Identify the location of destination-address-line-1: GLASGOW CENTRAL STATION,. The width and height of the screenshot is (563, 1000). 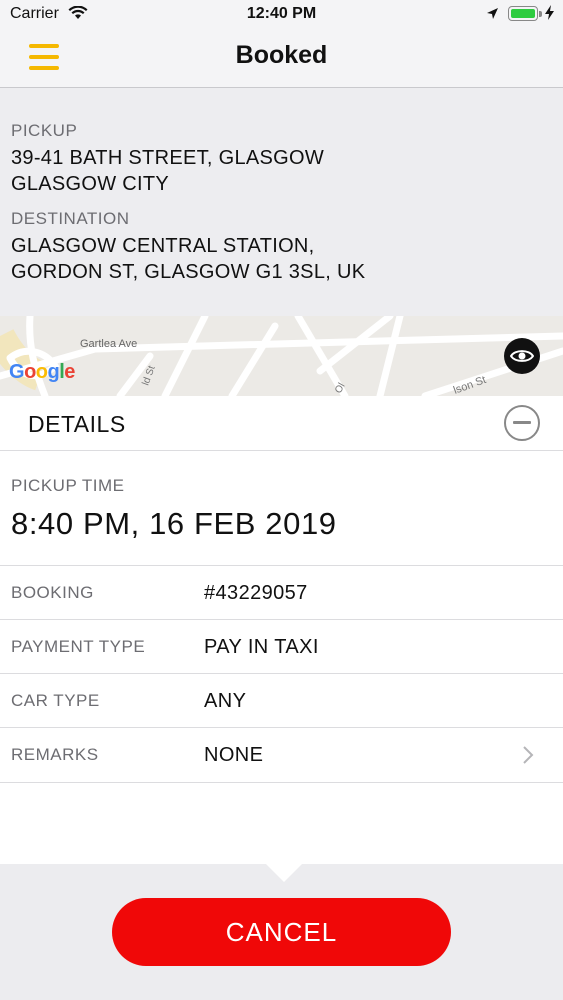
(163, 246).